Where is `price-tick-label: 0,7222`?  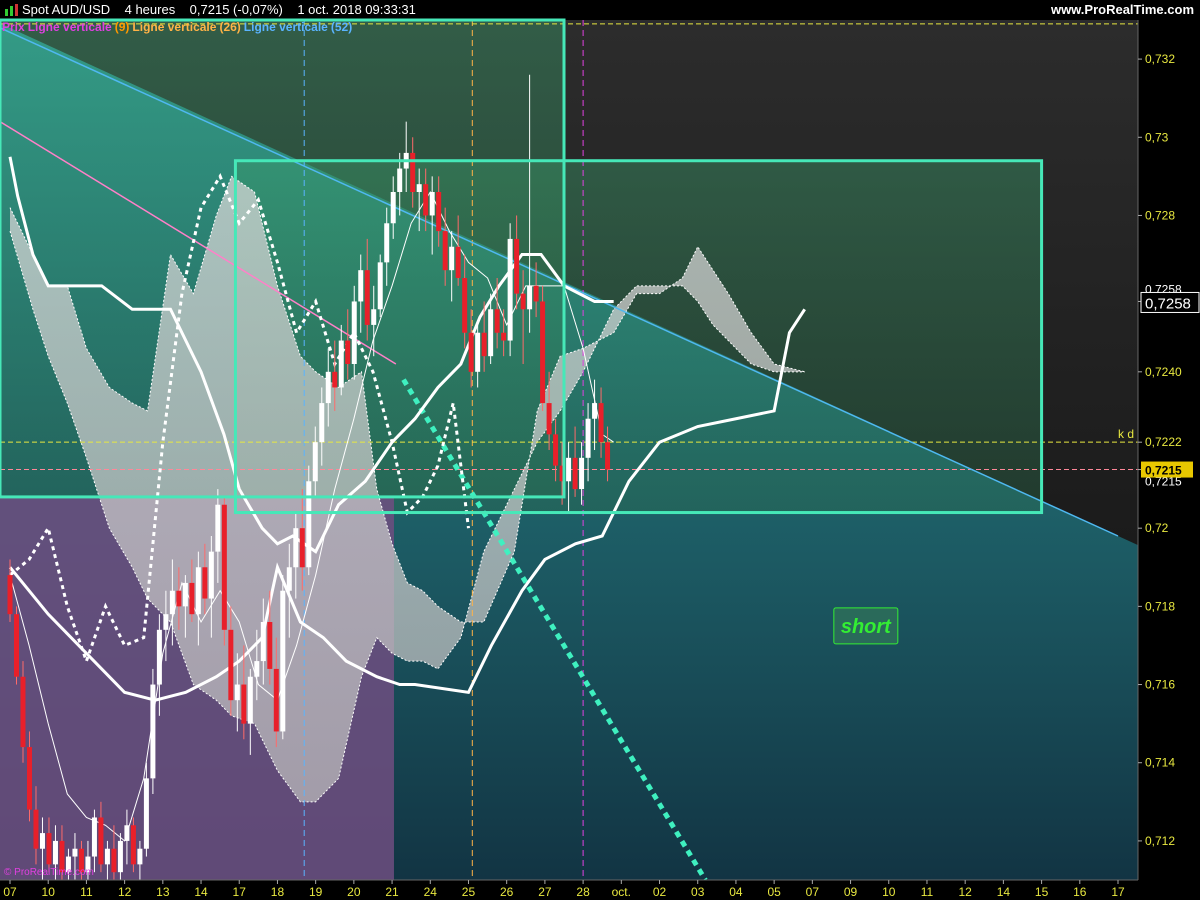 price-tick-label: 0,7222 is located at coordinates (1163, 442).